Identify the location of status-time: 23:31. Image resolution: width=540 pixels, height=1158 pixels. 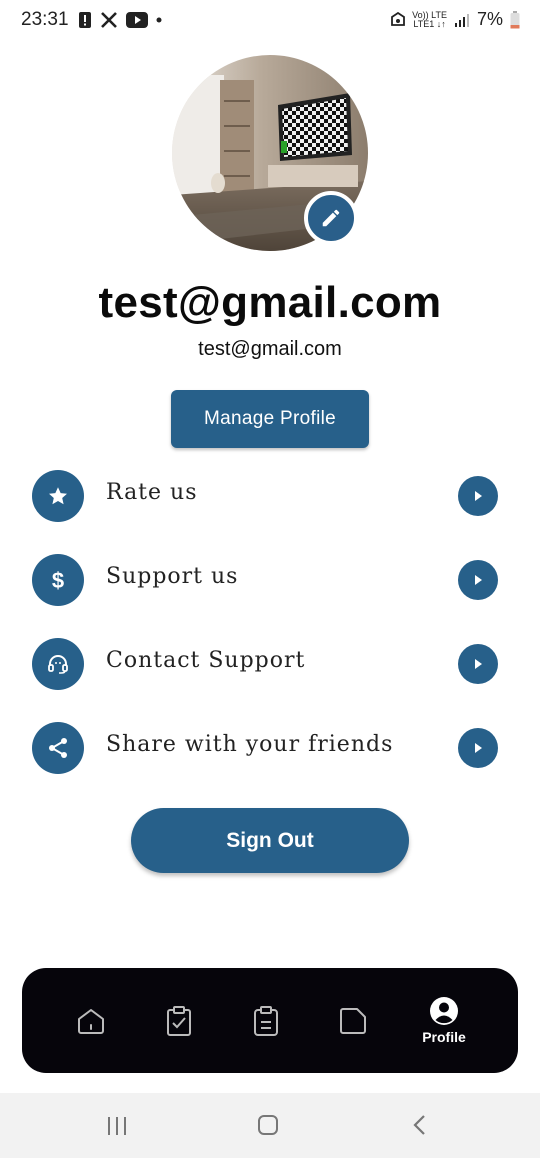
(45, 19).